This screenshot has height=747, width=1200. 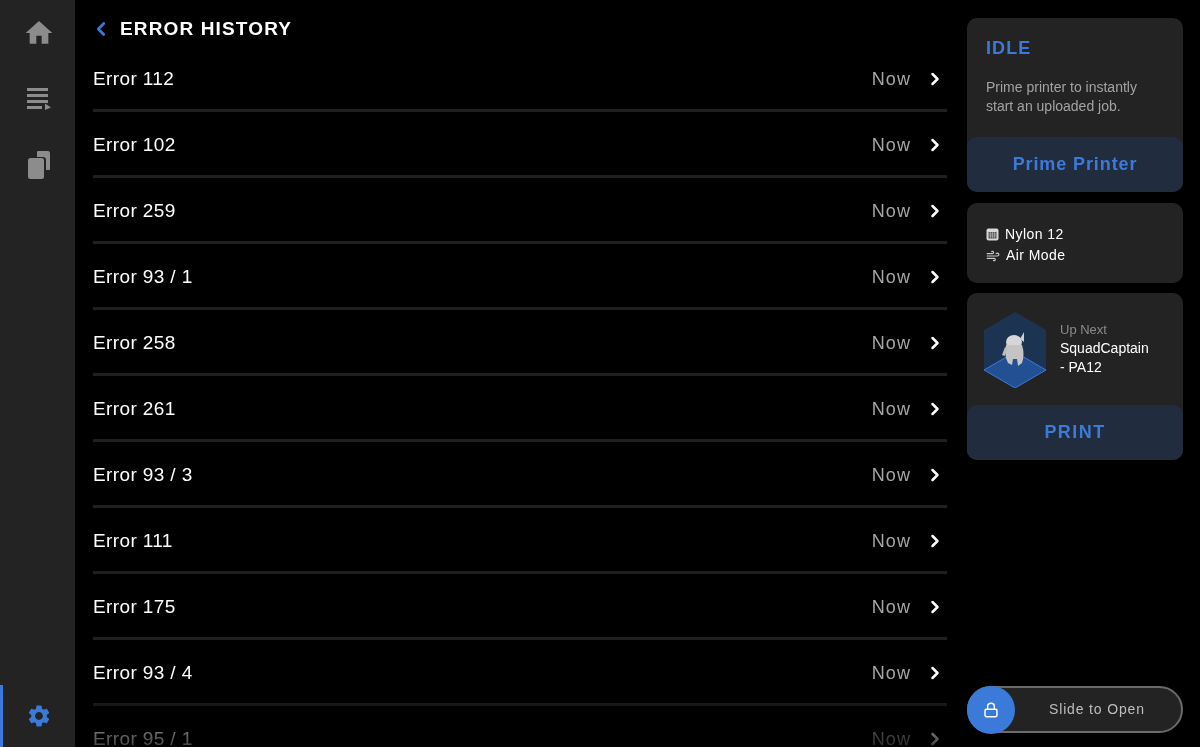 What do you see at coordinates (143, 475) in the screenshot?
I see `error-title: Error 93 / 3` at bounding box center [143, 475].